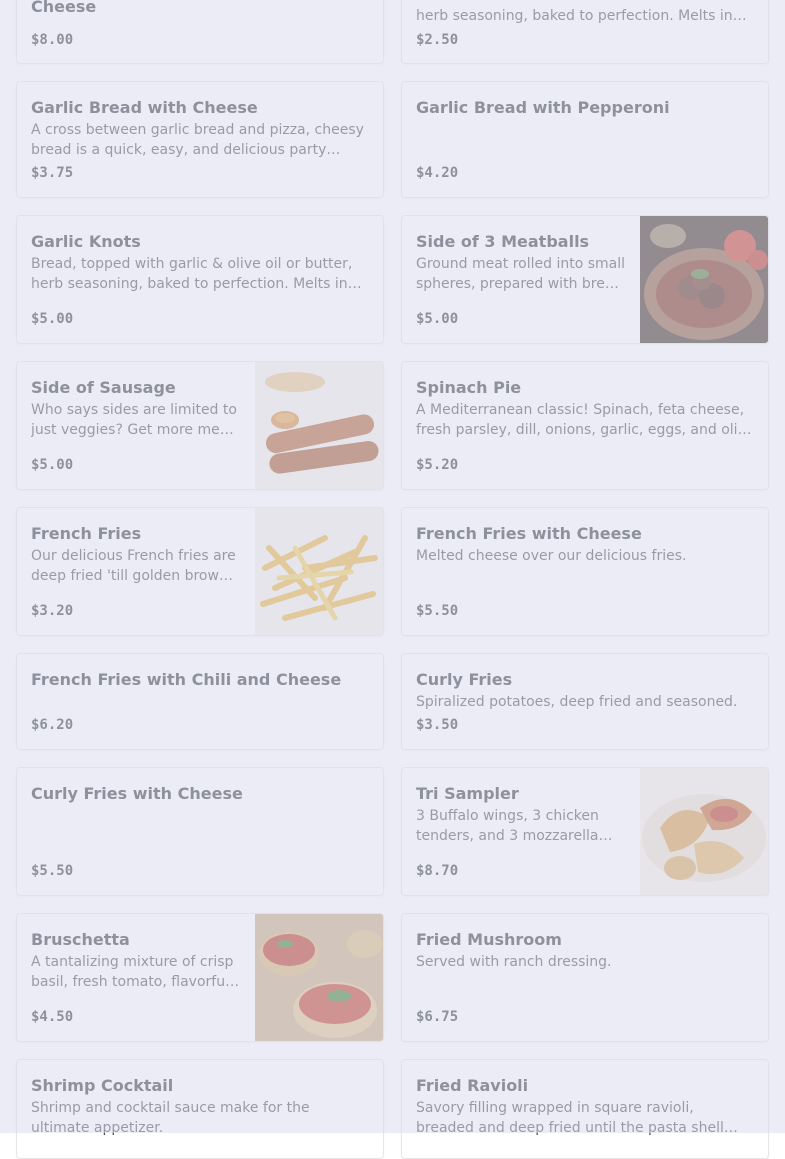 The height and width of the screenshot is (1159, 785). What do you see at coordinates (469, 387) in the screenshot?
I see `menu-item-title: Spinach Pie` at bounding box center [469, 387].